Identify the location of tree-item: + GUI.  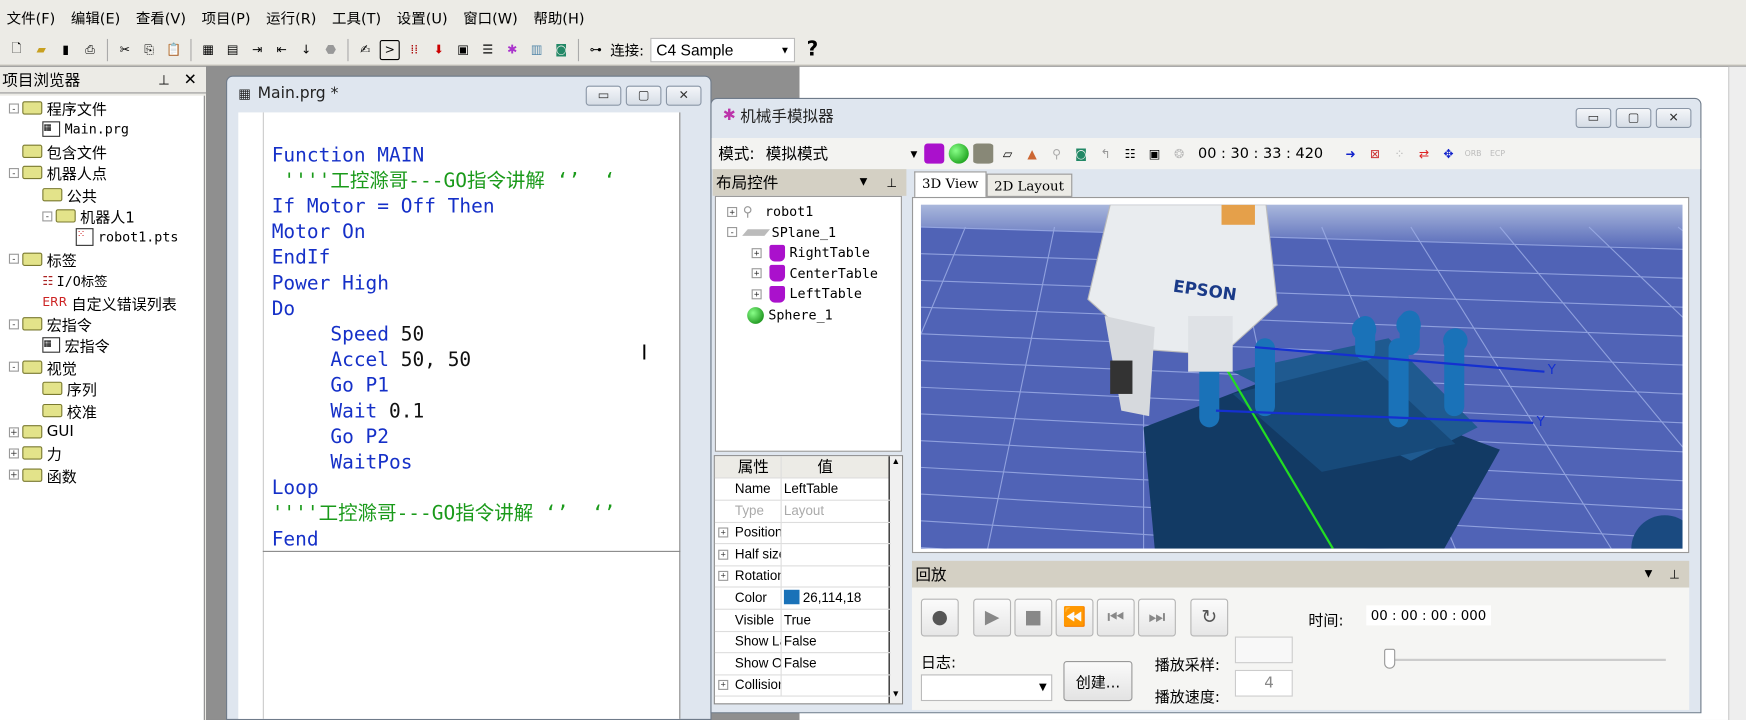
(41, 432).